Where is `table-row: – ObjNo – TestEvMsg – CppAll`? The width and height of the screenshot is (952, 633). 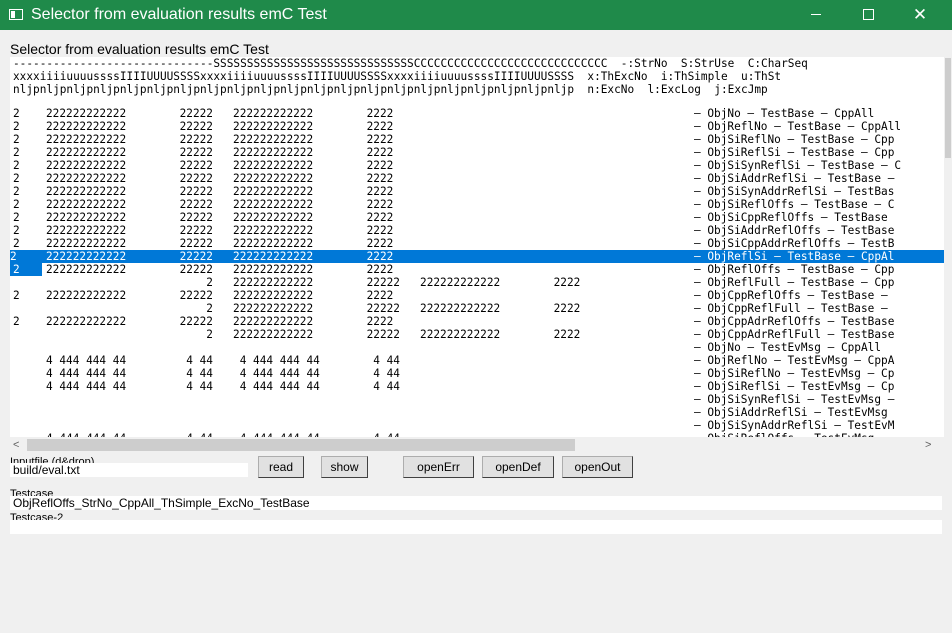 table-row: – ObjNo – TestEvMsg – CppAll is located at coordinates (477, 347).